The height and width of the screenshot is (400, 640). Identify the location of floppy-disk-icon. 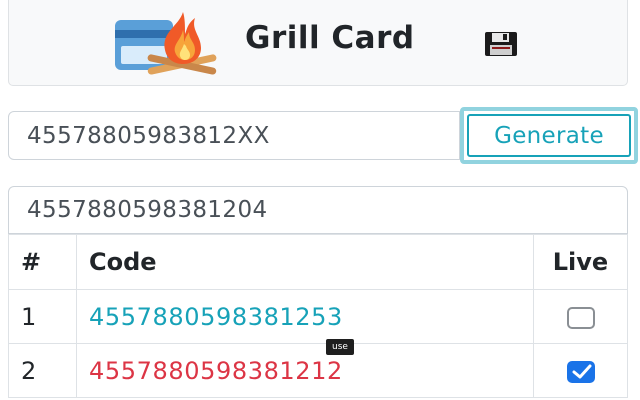
(501, 44).